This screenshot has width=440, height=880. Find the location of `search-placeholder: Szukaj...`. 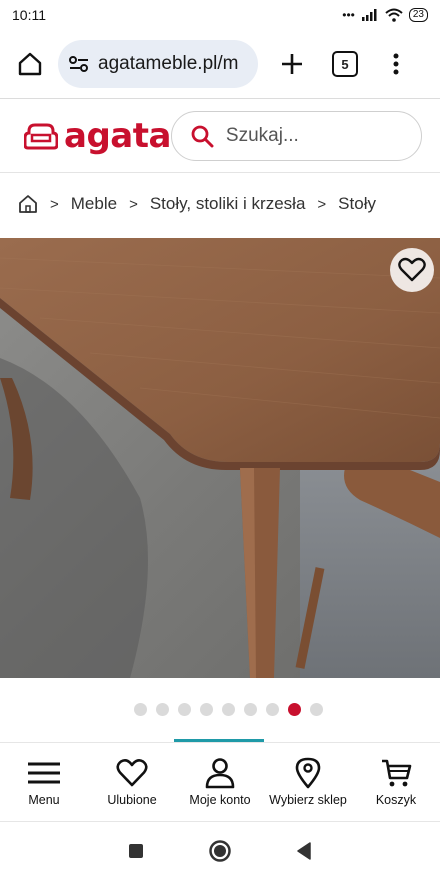

search-placeholder: Szukaj... is located at coordinates (262, 135).